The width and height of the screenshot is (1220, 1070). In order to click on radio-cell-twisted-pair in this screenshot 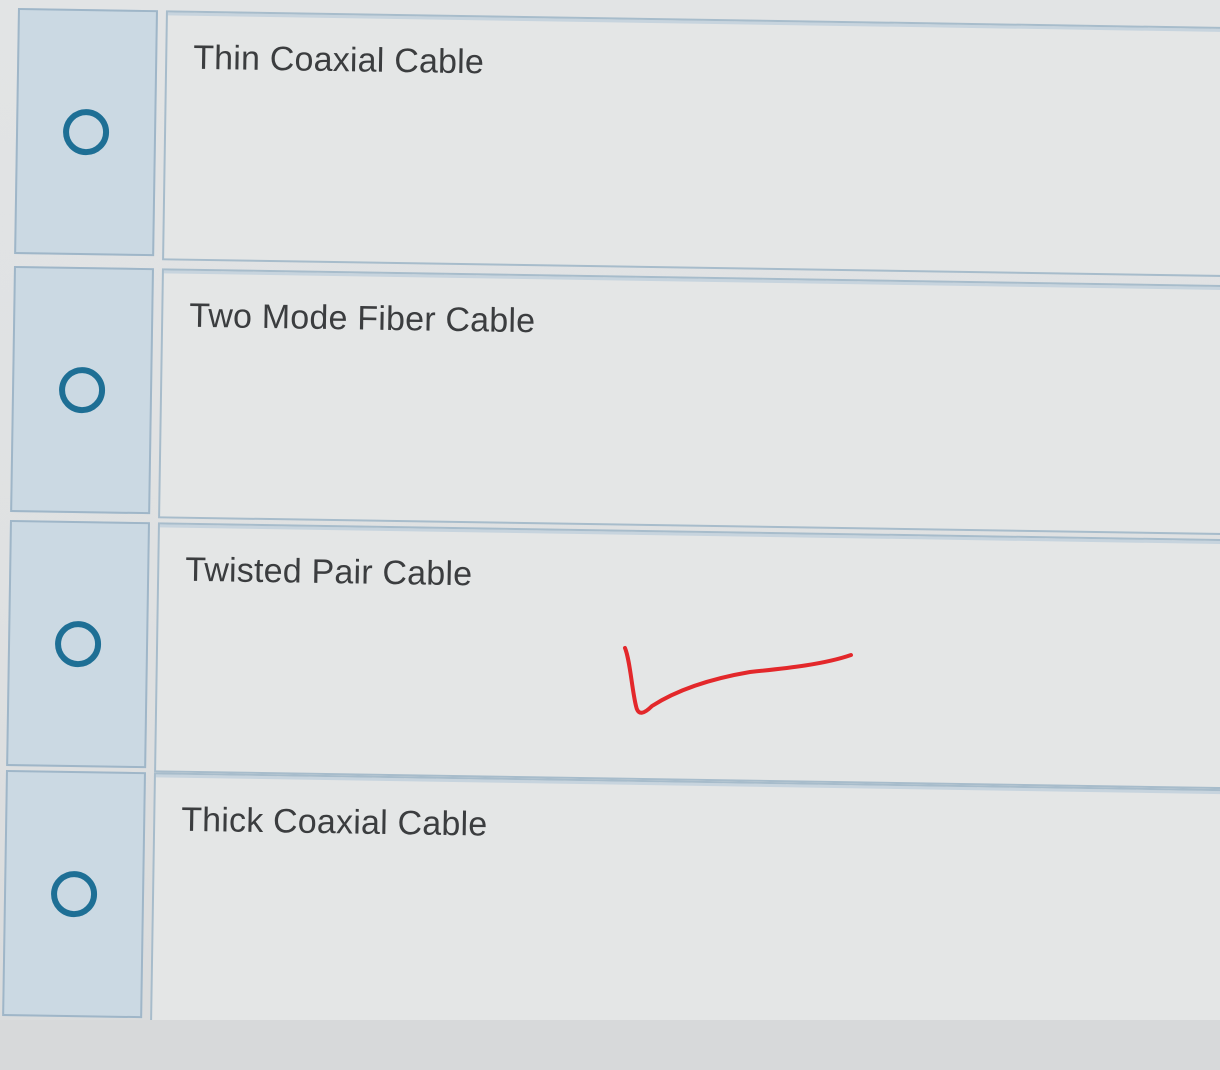, I will do `click(78, 644)`.